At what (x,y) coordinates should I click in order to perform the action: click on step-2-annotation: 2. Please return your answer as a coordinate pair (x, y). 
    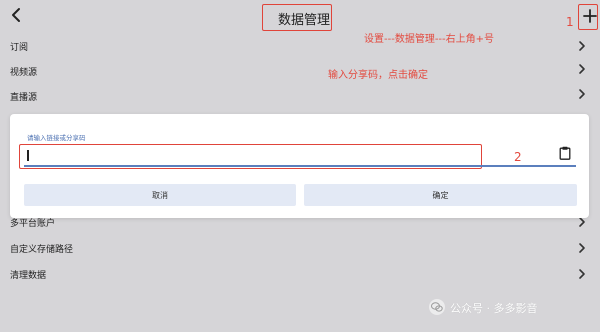
    Looking at the image, I should click on (518, 157).